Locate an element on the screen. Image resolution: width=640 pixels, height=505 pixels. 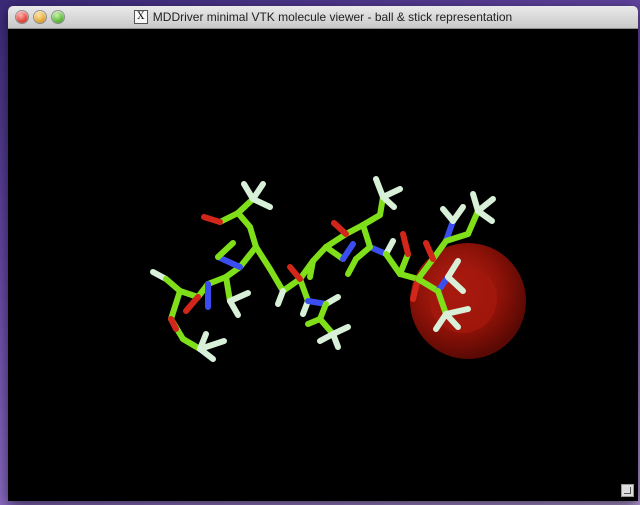
zoom-button is located at coordinates (58, 17).